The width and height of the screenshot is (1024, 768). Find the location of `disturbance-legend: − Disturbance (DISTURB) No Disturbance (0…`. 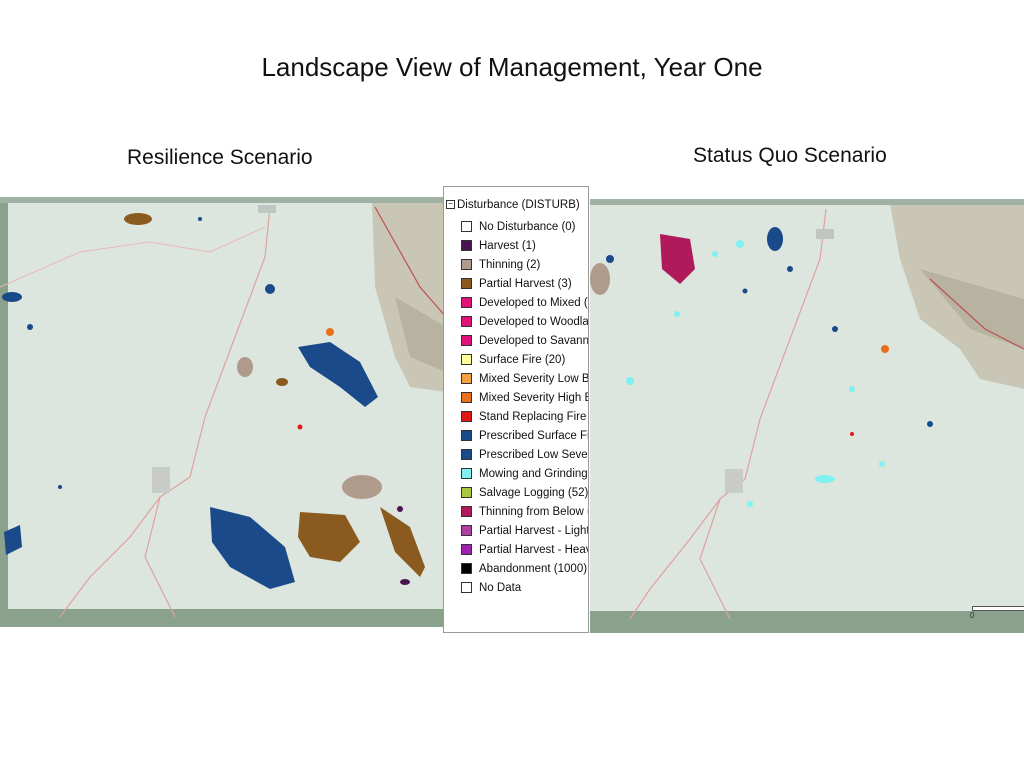

disturbance-legend: − Disturbance (DISTURB) No Disturbance (0… is located at coordinates (516, 409).